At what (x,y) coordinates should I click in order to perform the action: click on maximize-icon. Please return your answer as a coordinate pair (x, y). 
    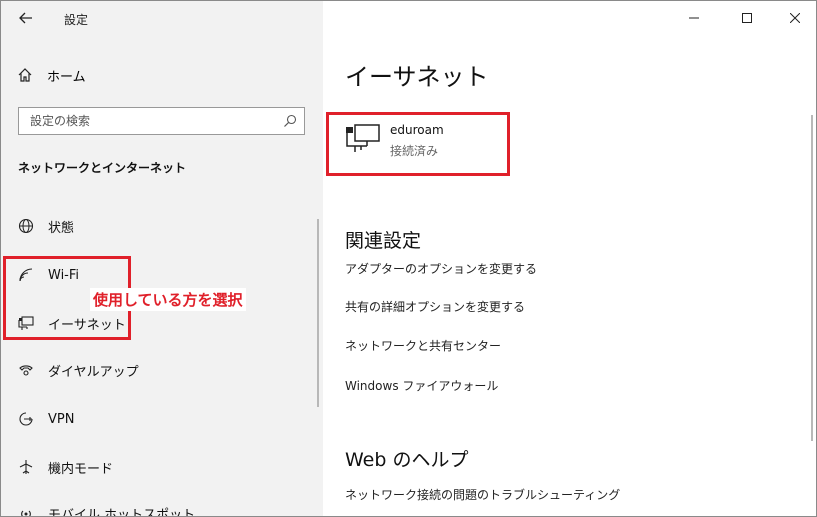
    Looking at the image, I should click on (747, 18).